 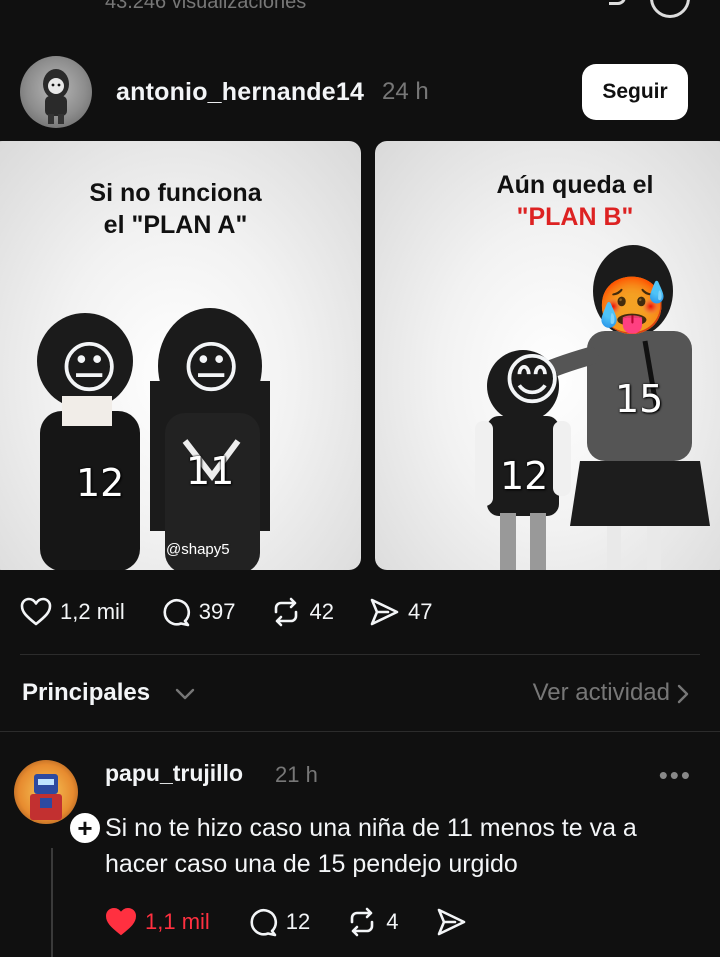 What do you see at coordinates (46, 797) in the screenshot?
I see `robot-avatar-icon` at bounding box center [46, 797].